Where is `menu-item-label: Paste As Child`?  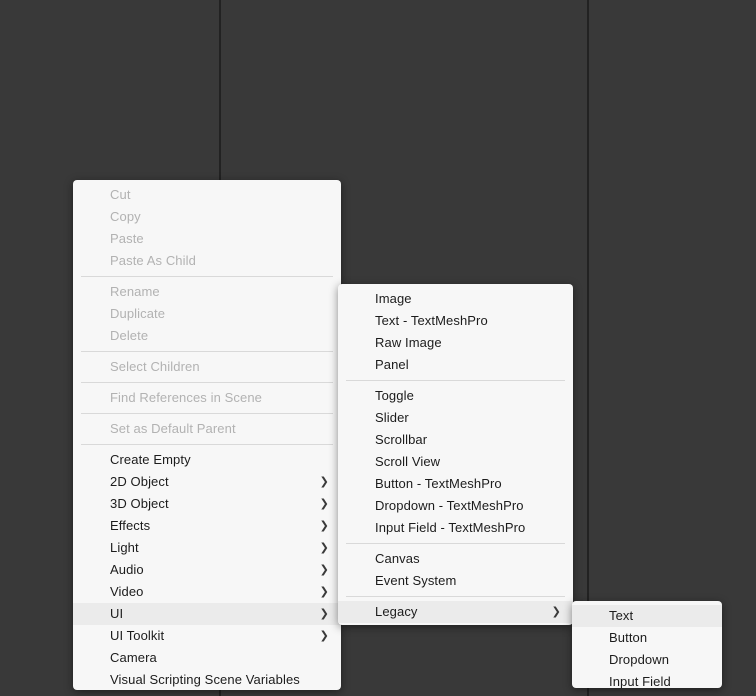
menu-item-label: Paste As Child is located at coordinates (153, 260).